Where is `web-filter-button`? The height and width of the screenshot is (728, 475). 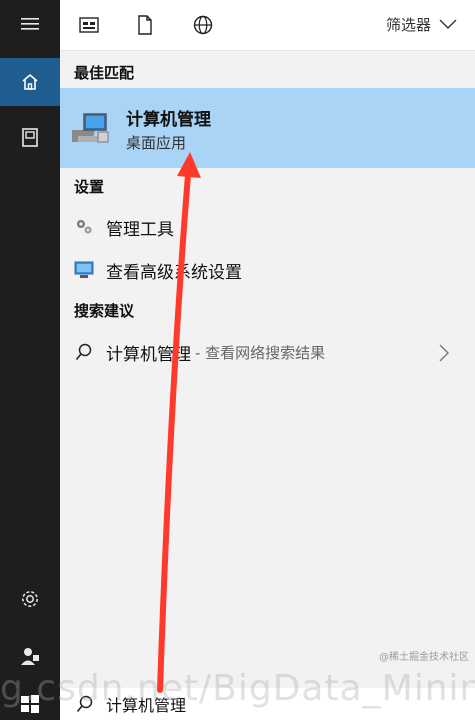
web-filter-button is located at coordinates (203, 25).